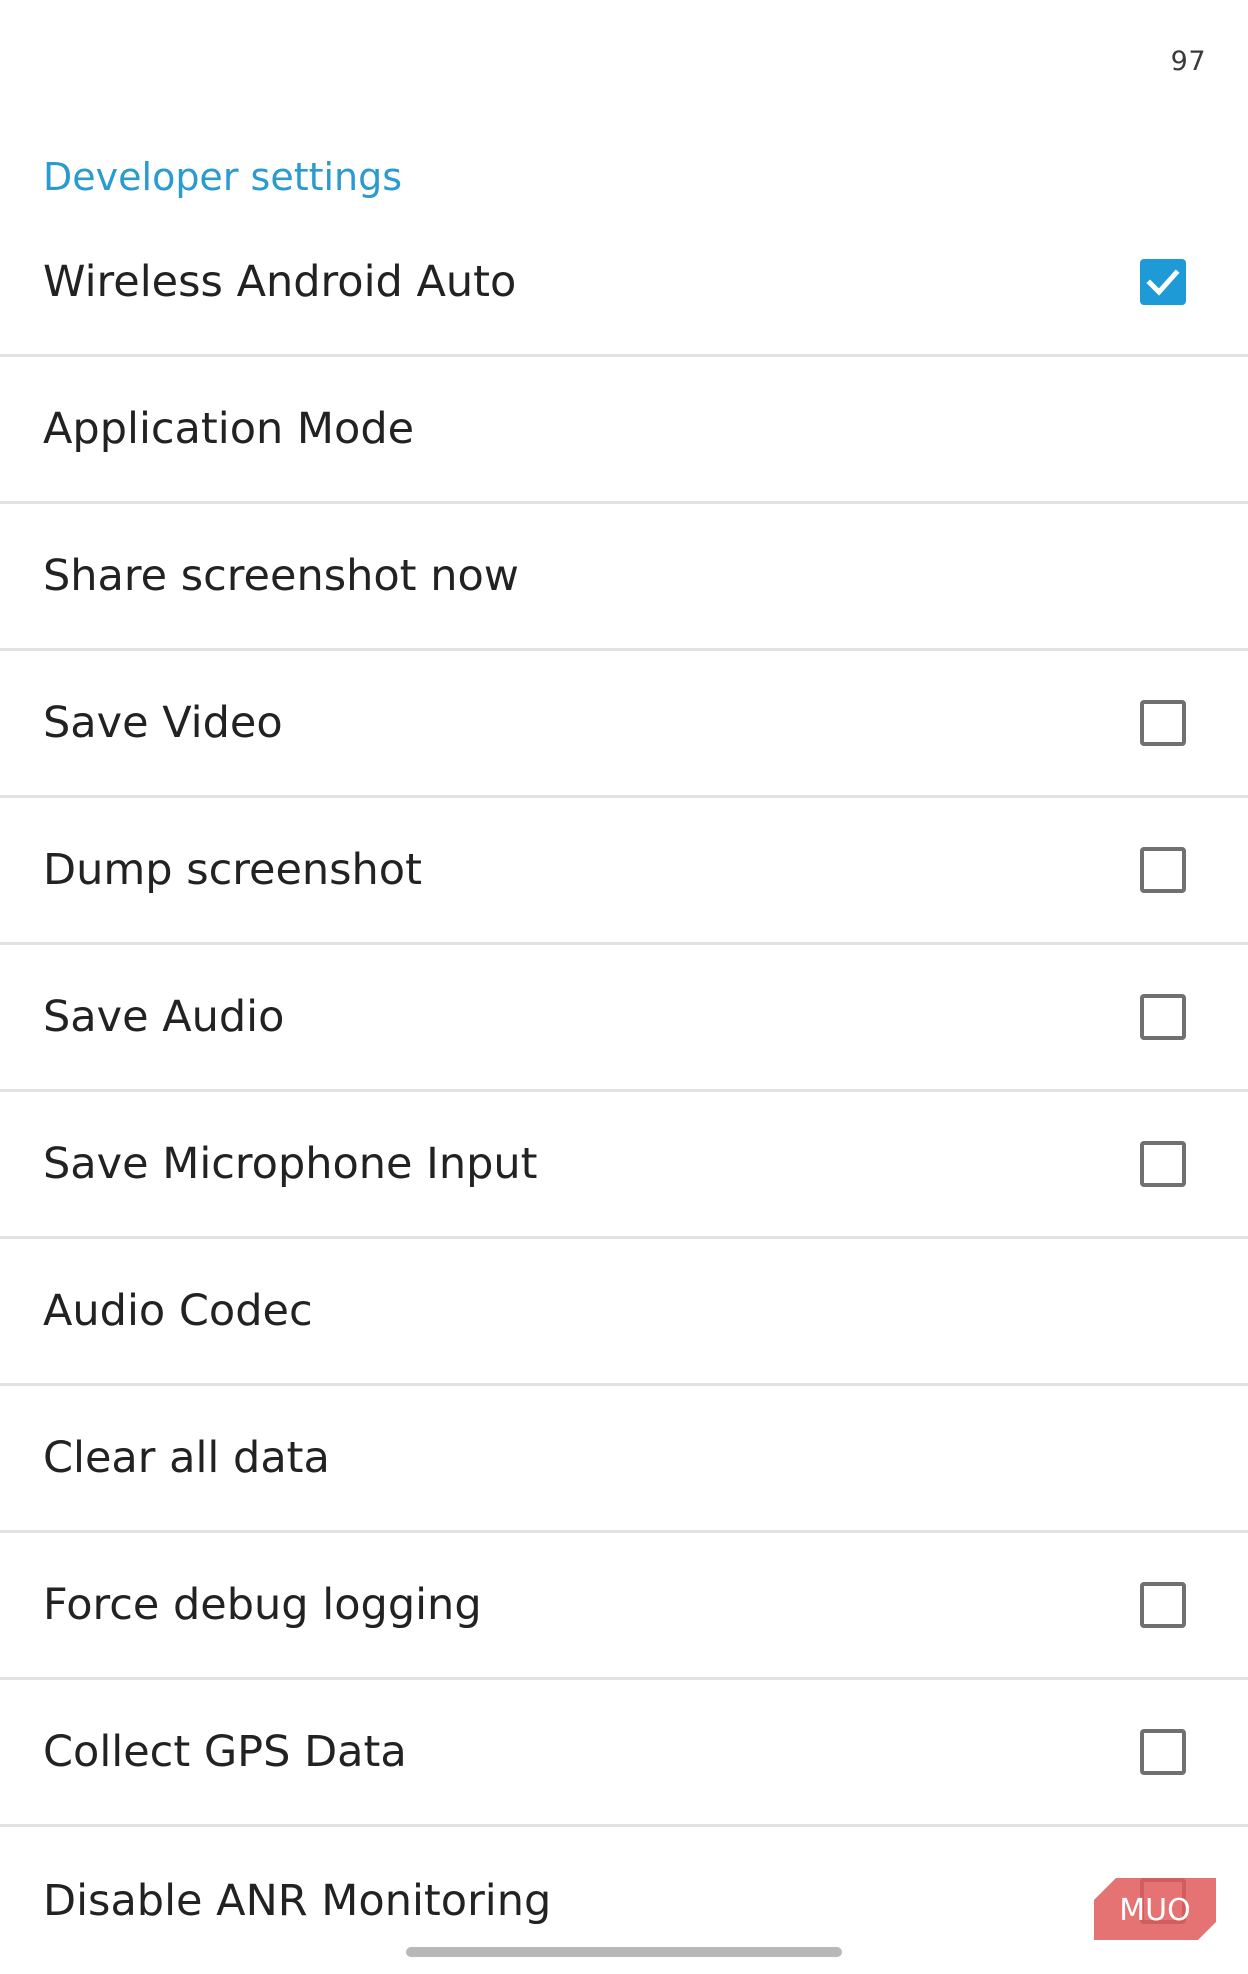 The height and width of the screenshot is (1974, 1248). I want to click on checkmark-icon, so click(1163, 282).